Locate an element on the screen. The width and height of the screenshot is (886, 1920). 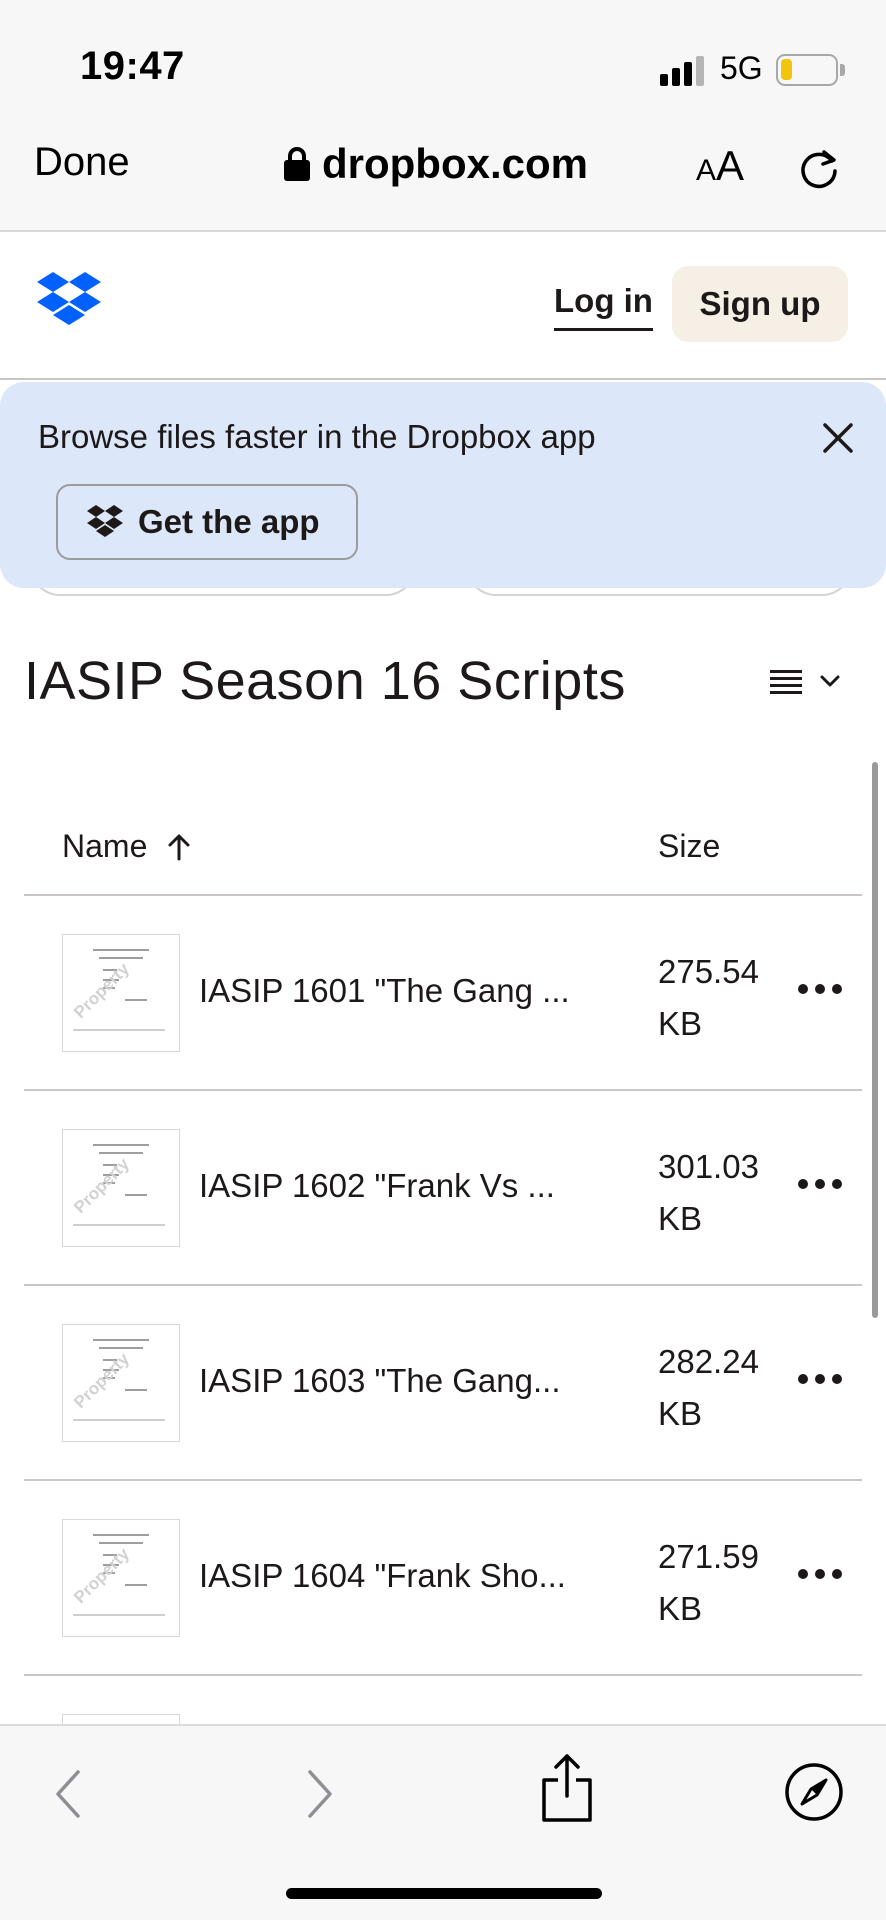
battery-level is located at coordinates (786, 69).